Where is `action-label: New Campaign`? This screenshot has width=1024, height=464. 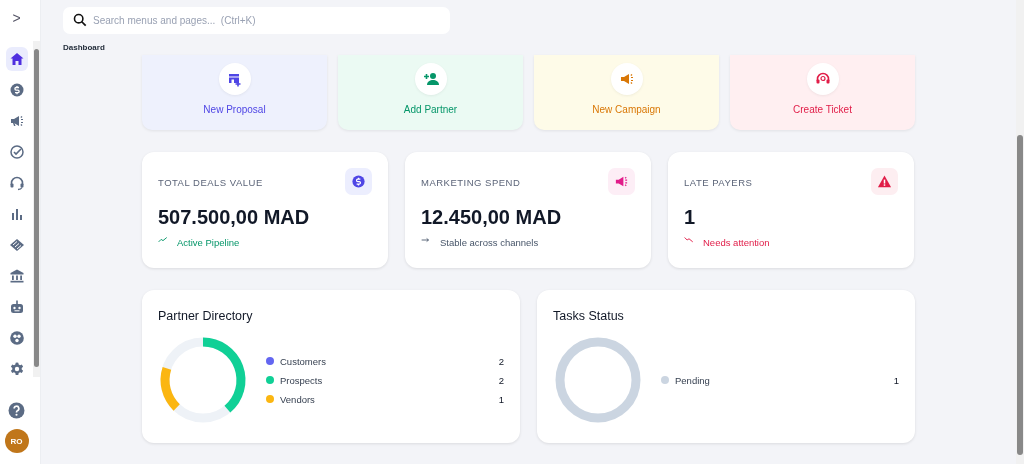
action-label: New Campaign is located at coordinates (626, 109).